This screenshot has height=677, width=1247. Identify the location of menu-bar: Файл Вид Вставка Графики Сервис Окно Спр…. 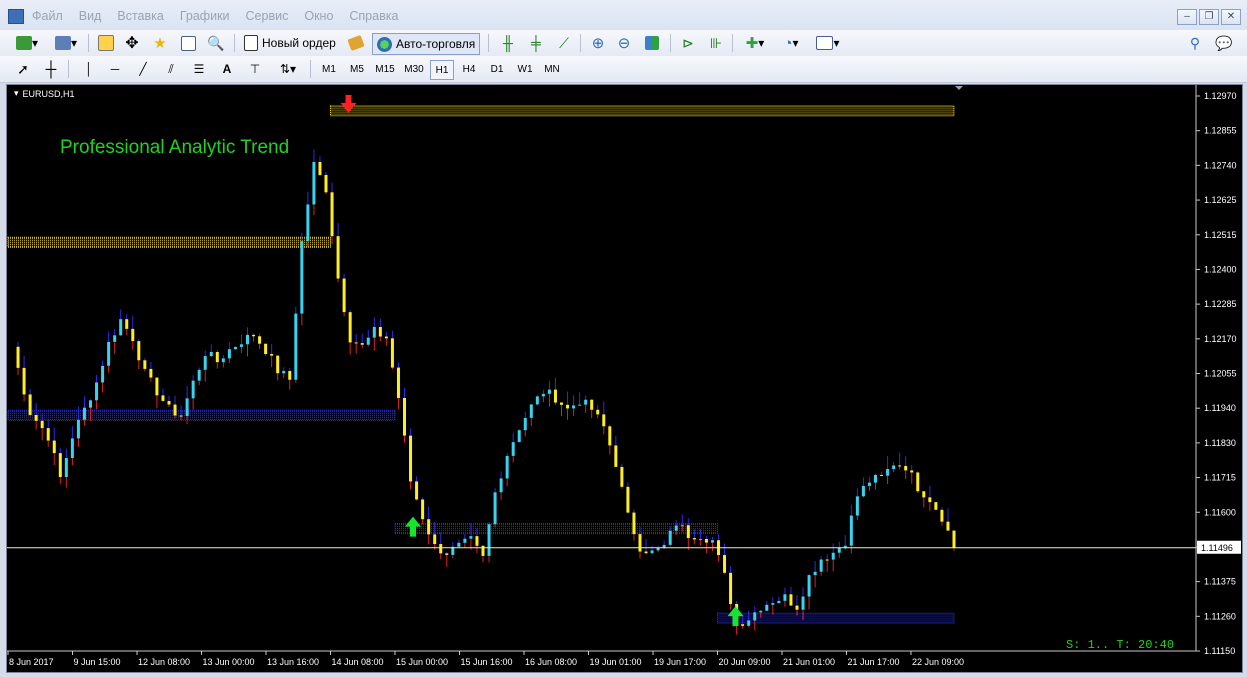
(623, 15).